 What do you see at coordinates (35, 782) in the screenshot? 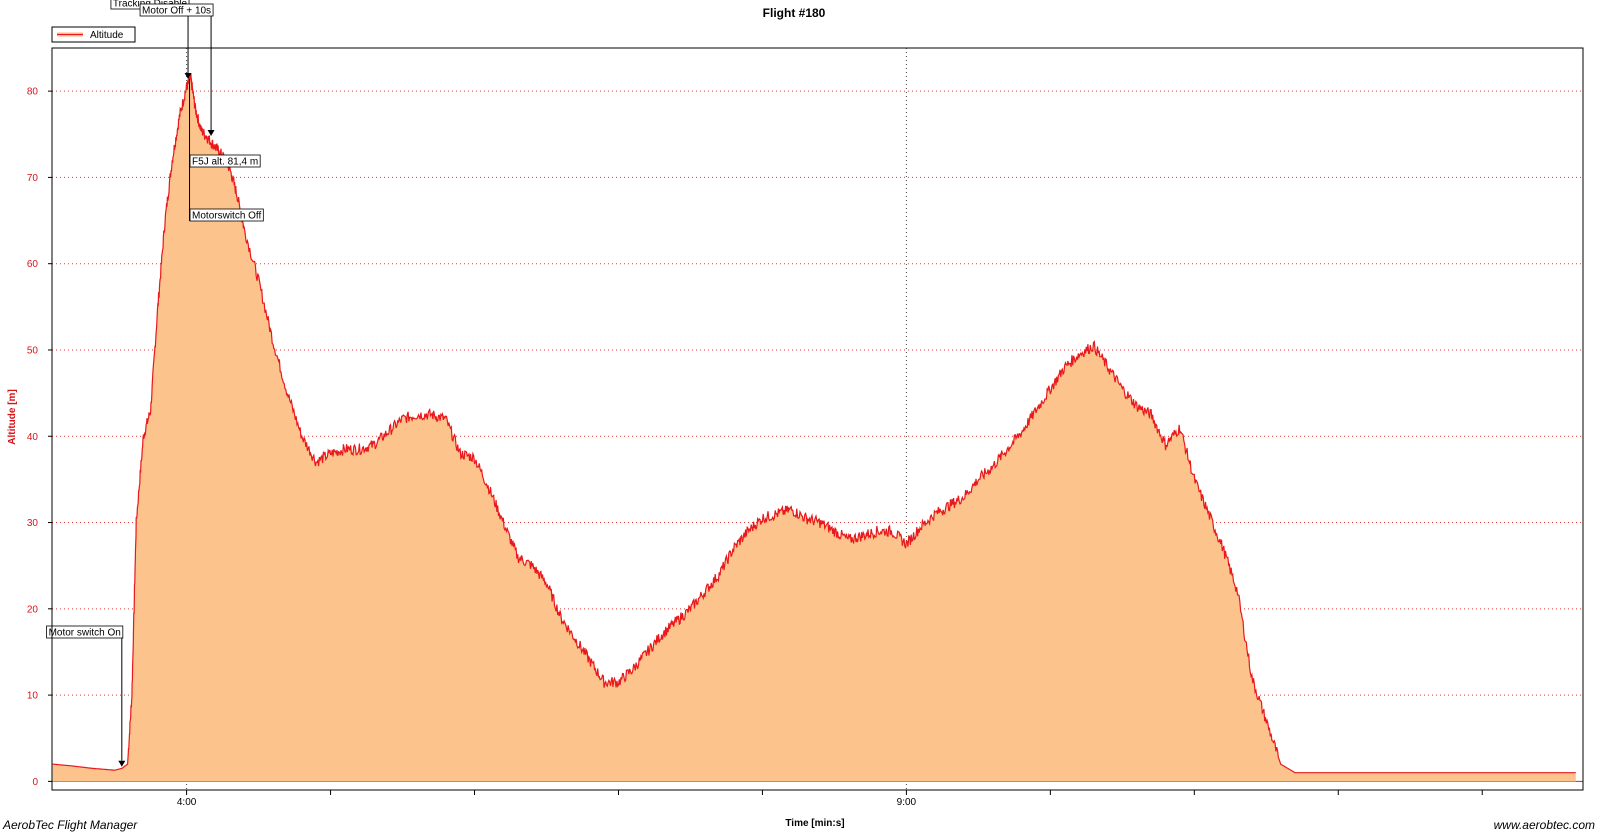
I see `y-tick-label: 0` at bounding box center [35, 782].